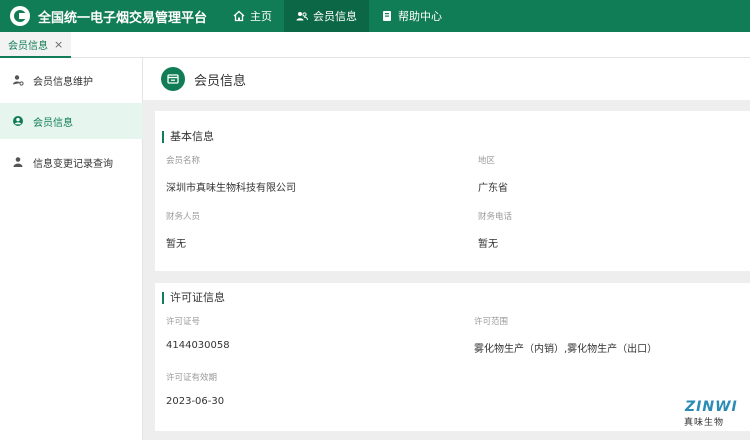 This screenshot has height=440, width=750. Describe the element at coordinates (20, 16) in the screenshot. I see `brand-c-icon` at that location.